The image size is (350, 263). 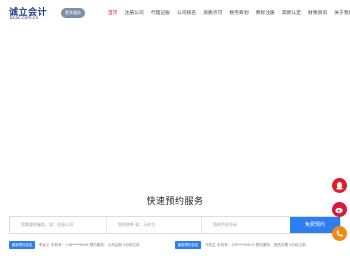 I want to click on nav-item-about: 关于我们, so click(x=342, y=14).